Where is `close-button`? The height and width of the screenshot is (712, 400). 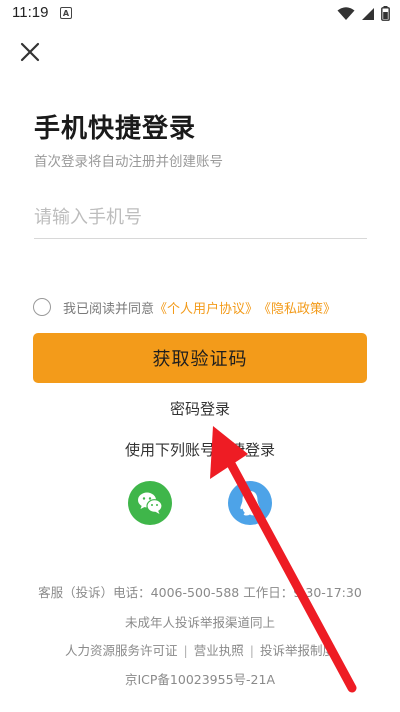
close-button is located at coordinates (30, 52).